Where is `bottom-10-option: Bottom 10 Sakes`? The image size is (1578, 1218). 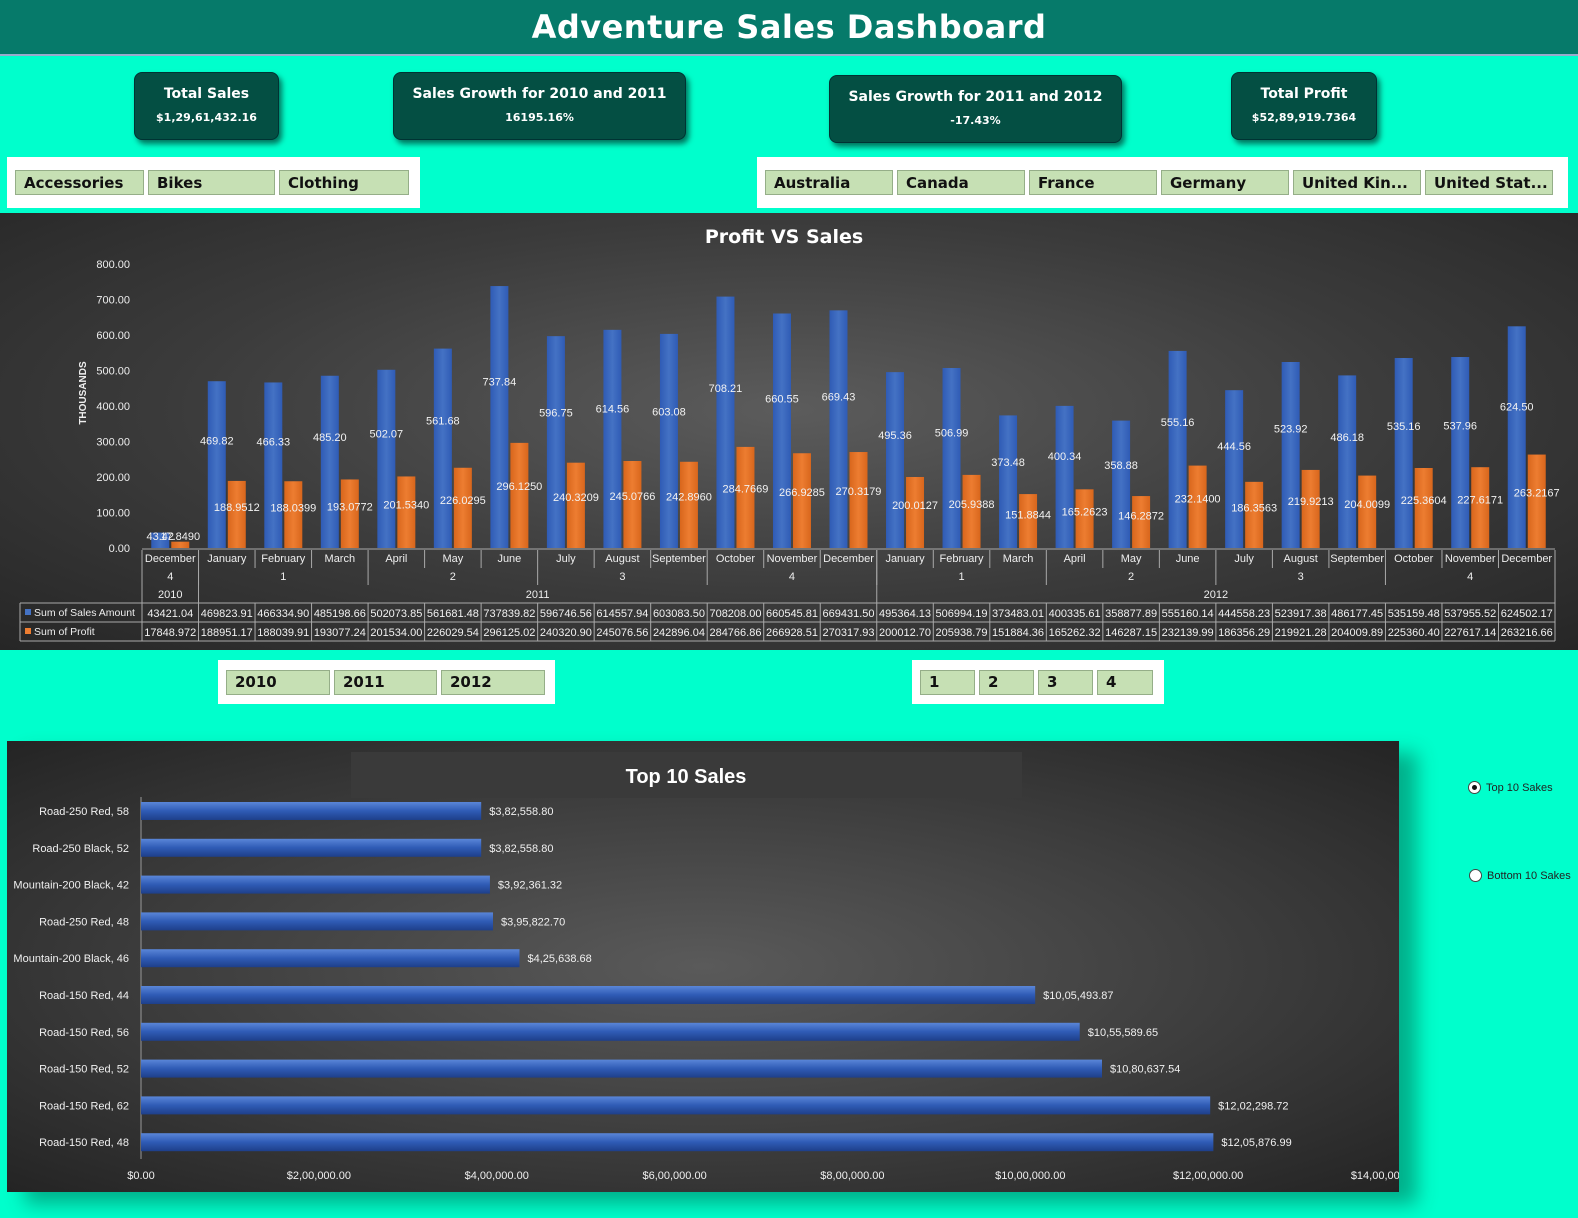 bottom-10-option: Bottom 10 Sakes is located at coordinates (1520, 875).